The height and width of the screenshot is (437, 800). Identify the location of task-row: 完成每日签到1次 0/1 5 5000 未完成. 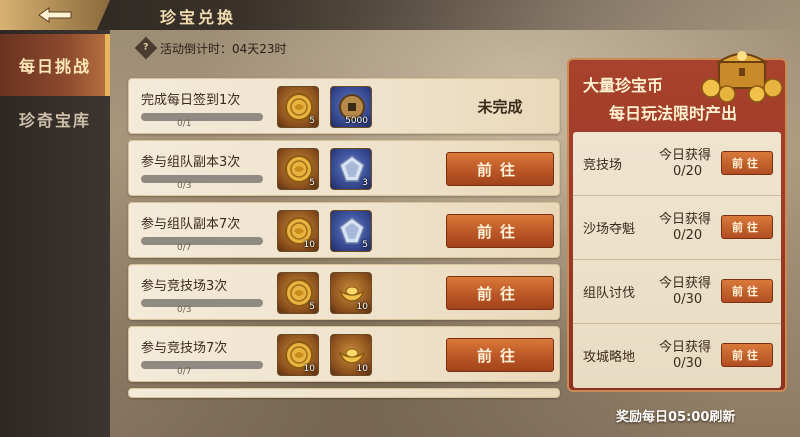
(344, 106).